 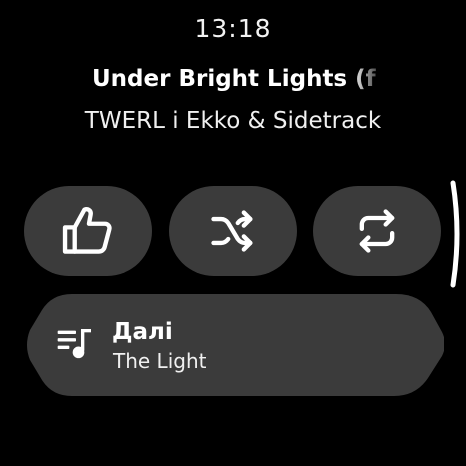 What do you see at coordinates (160, 361) in the screenshot?
I see `up-next-track-title: The Light` at bounding box center [160, 361].